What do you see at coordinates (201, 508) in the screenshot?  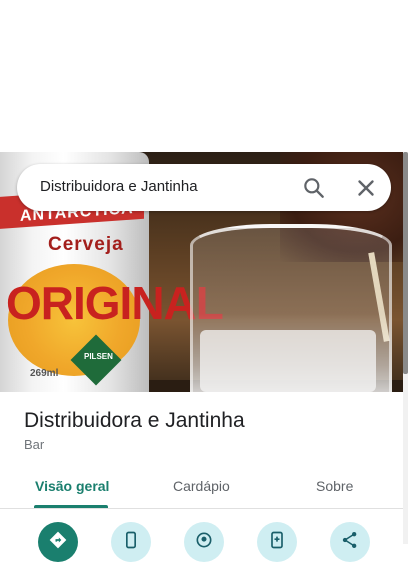 I see `tabs-divider` at bounding box center [201, 508].